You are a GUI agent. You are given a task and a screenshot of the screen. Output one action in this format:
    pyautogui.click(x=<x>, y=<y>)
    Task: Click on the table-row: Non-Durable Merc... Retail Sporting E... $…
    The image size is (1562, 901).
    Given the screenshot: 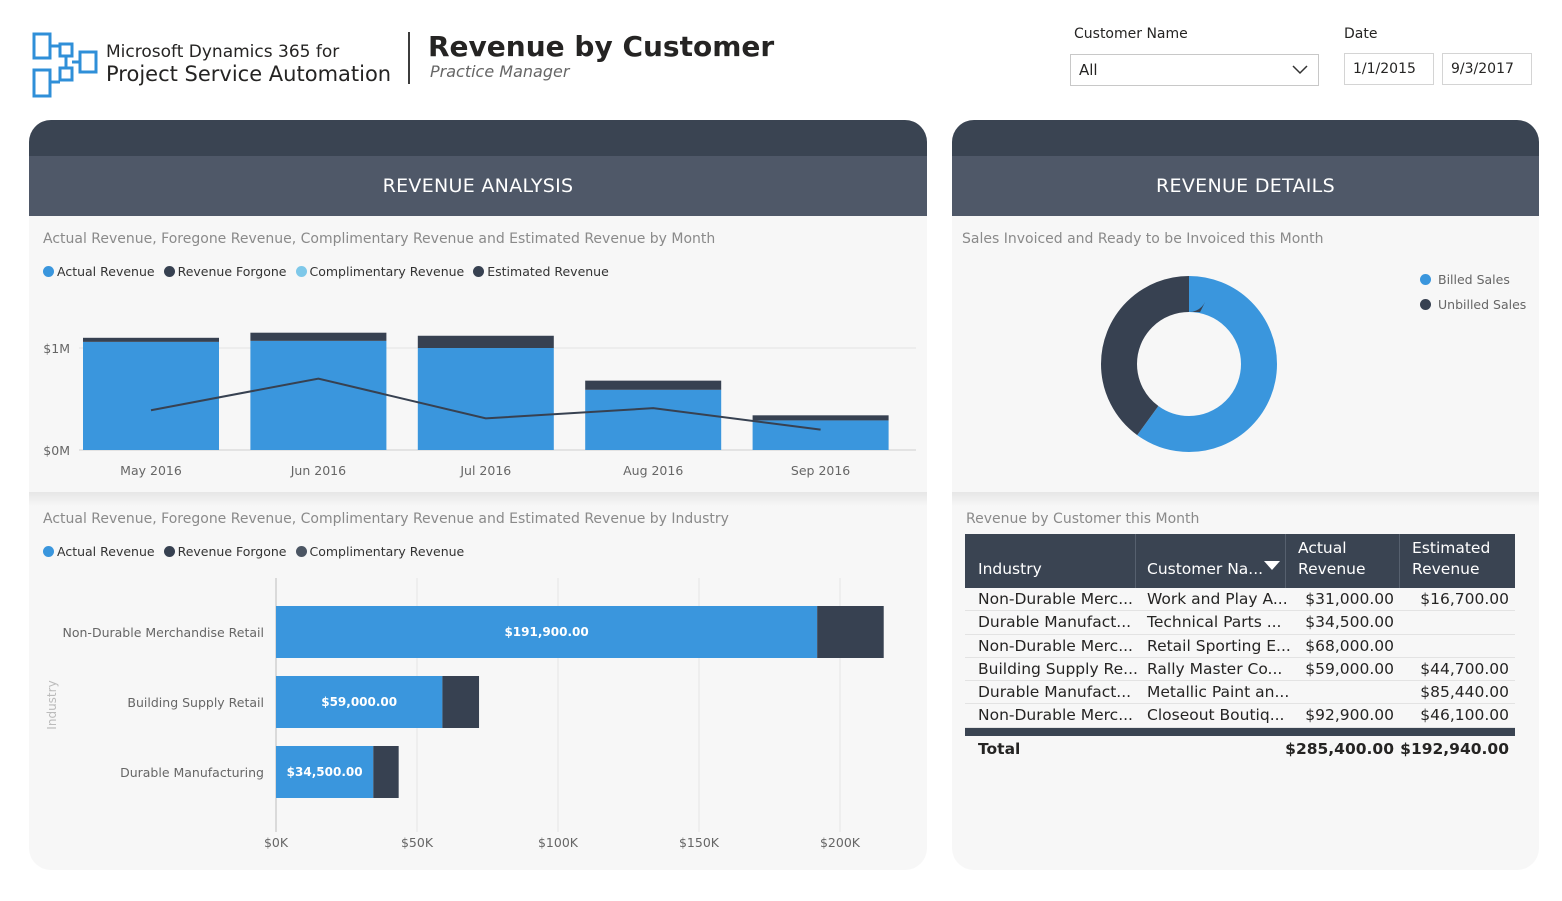 What is the action you would take?
    pyautogui.click(x=1240, y=646)
    